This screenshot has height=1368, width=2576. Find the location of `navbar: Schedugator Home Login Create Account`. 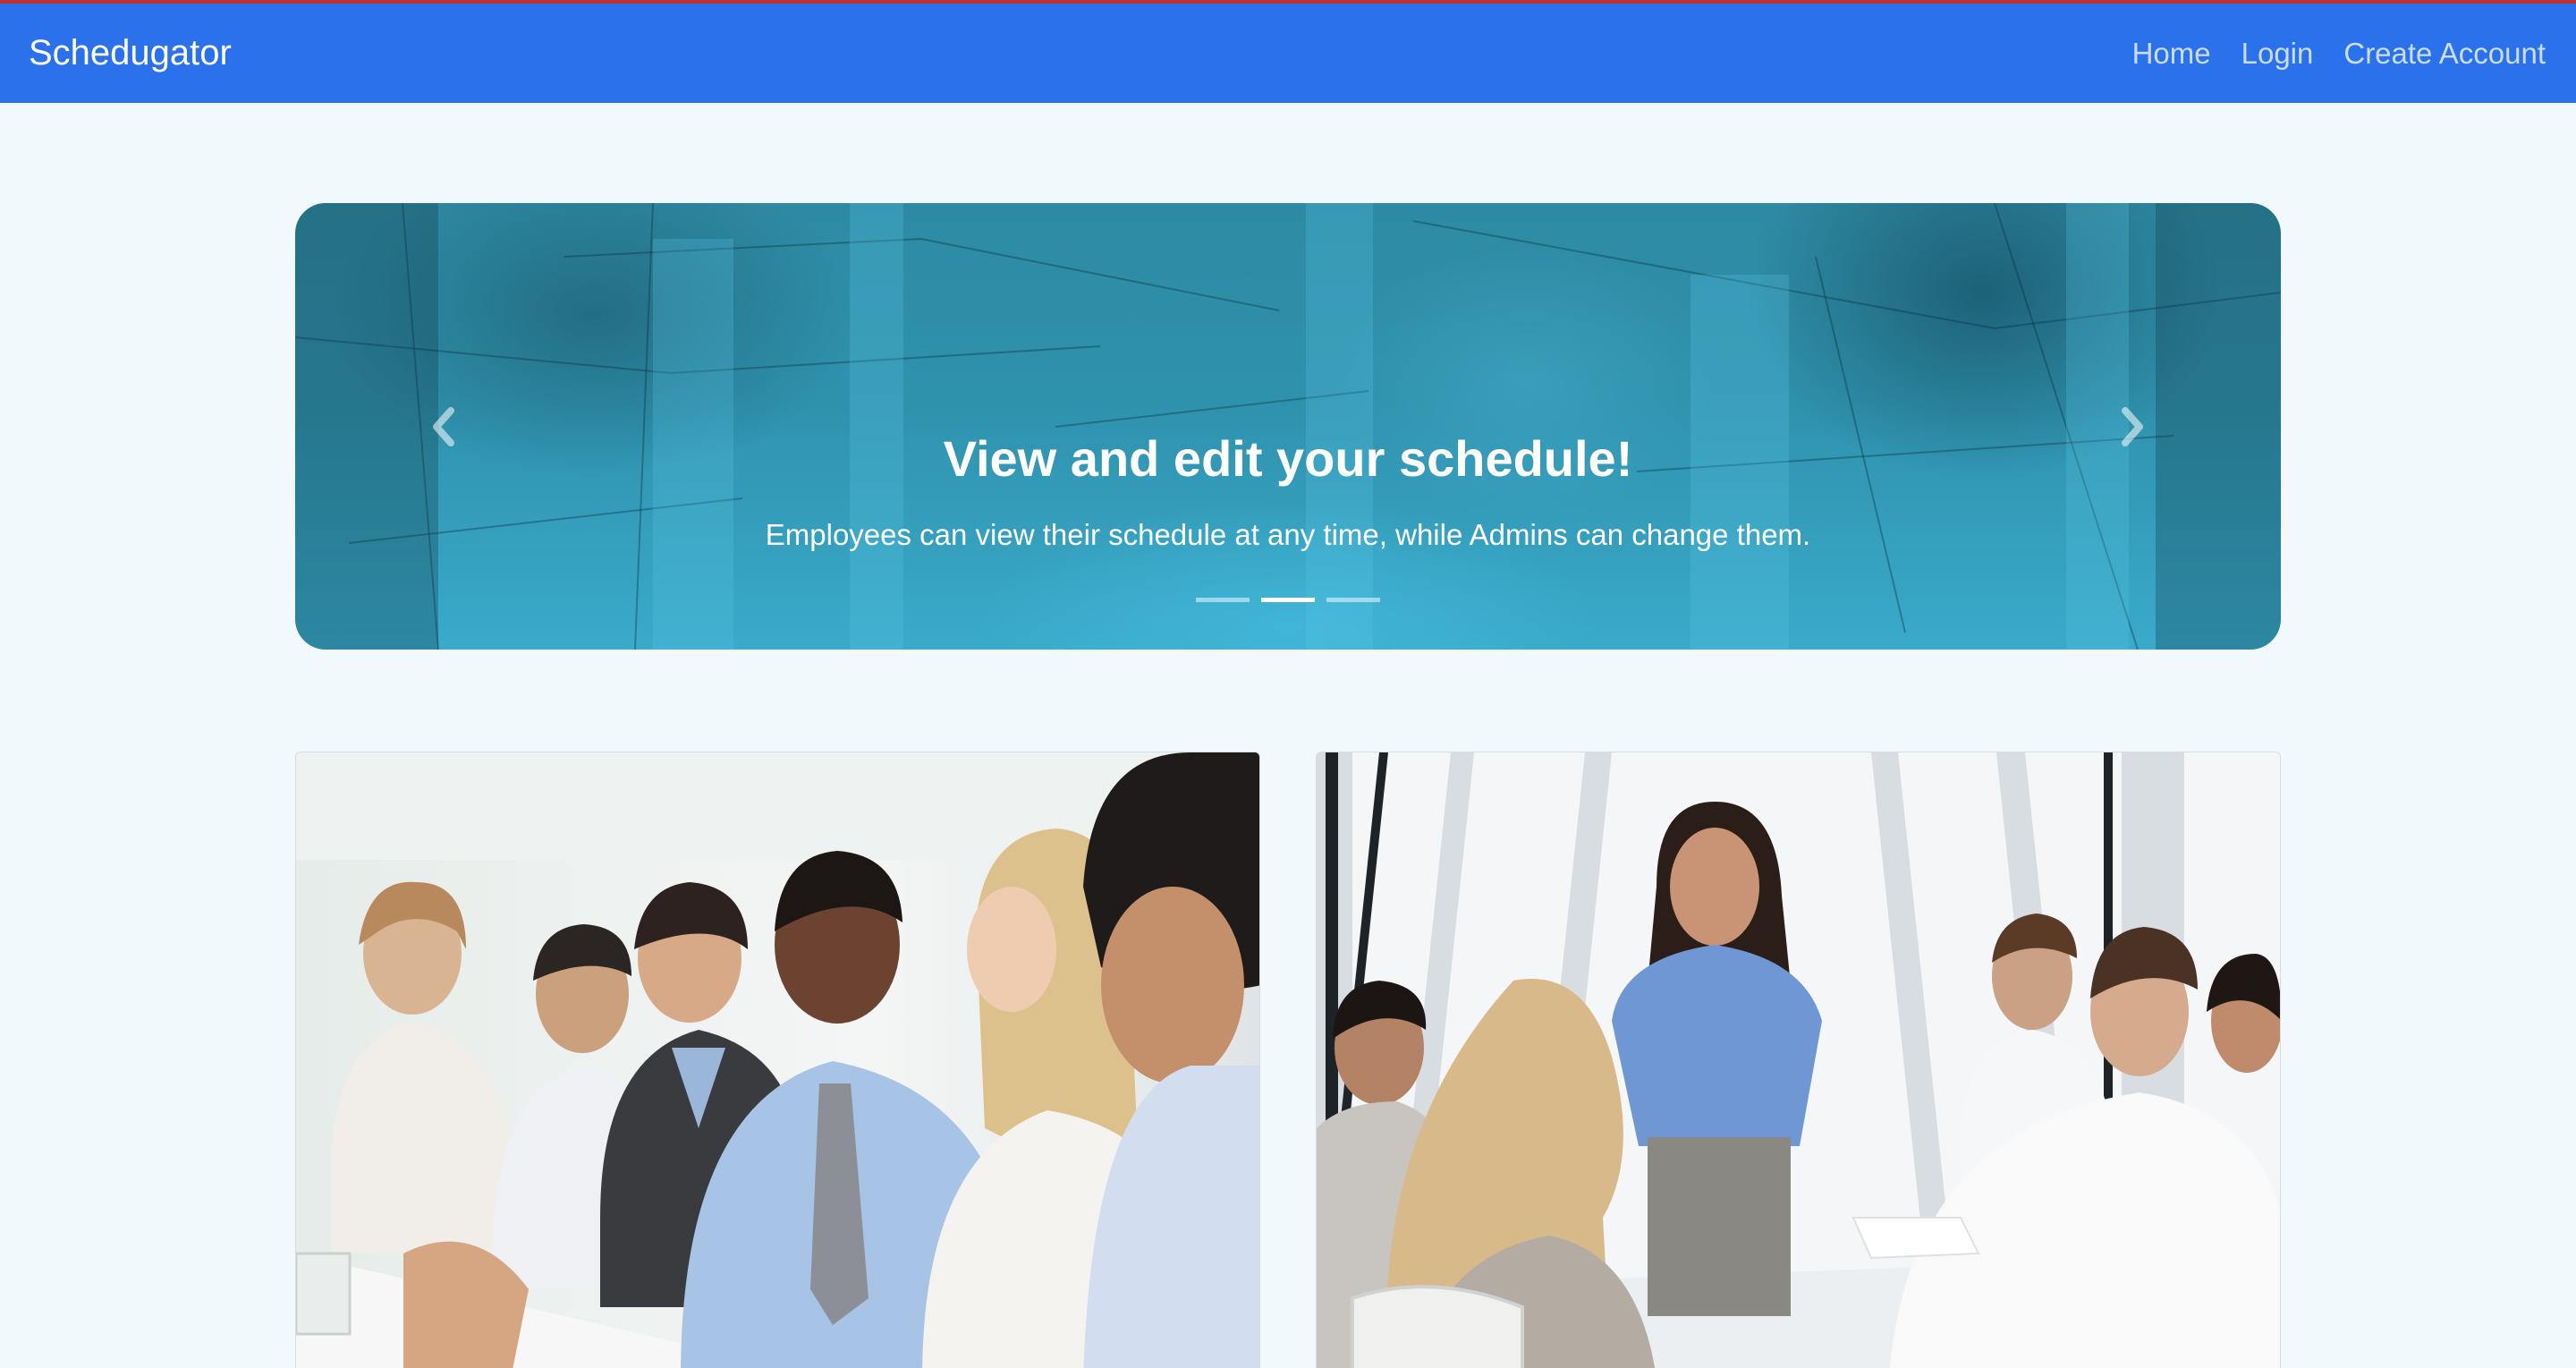

navbar: Schedugator Home Login Create Account is located at coordinates (1288, 51).